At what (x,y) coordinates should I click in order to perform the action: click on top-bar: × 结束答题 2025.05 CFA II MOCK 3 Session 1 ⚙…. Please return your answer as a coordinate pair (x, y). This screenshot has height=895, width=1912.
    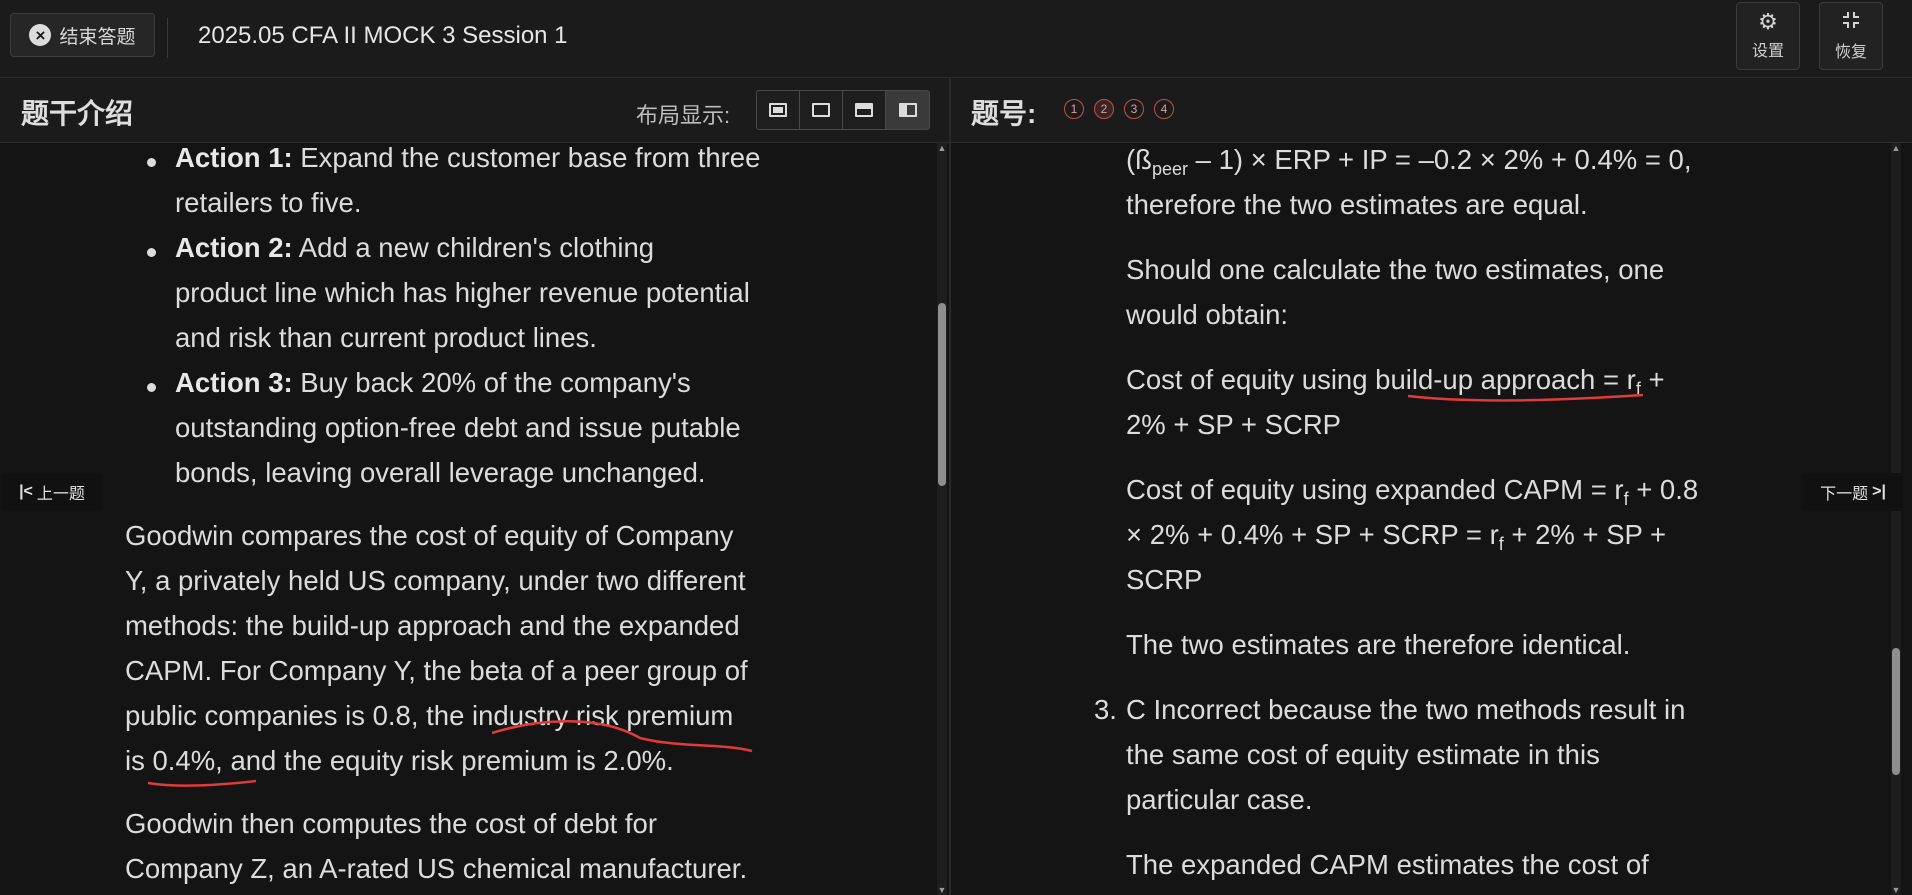
    Looking at the image, I should click on (956, 39).